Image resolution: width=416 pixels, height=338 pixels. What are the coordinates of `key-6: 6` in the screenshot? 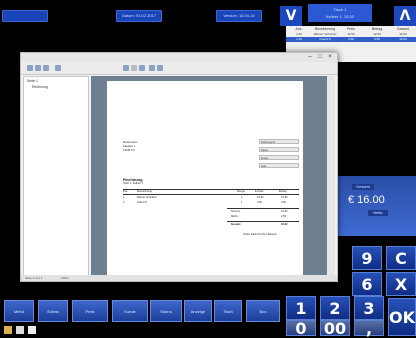 It's located at (367, 284).